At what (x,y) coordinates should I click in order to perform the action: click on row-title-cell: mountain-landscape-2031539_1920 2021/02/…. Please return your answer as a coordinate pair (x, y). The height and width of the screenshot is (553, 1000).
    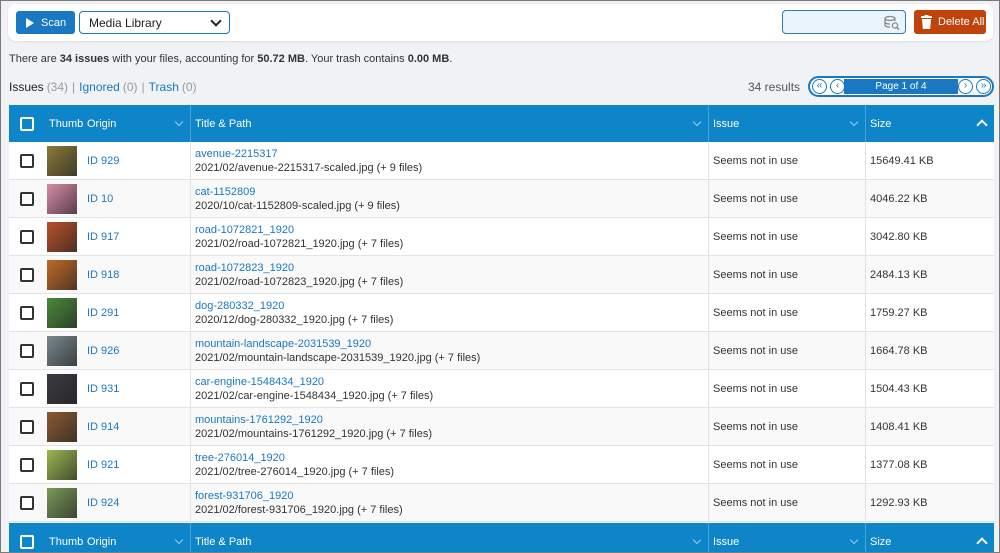
    Looking at the image, I should click on (450, 350).